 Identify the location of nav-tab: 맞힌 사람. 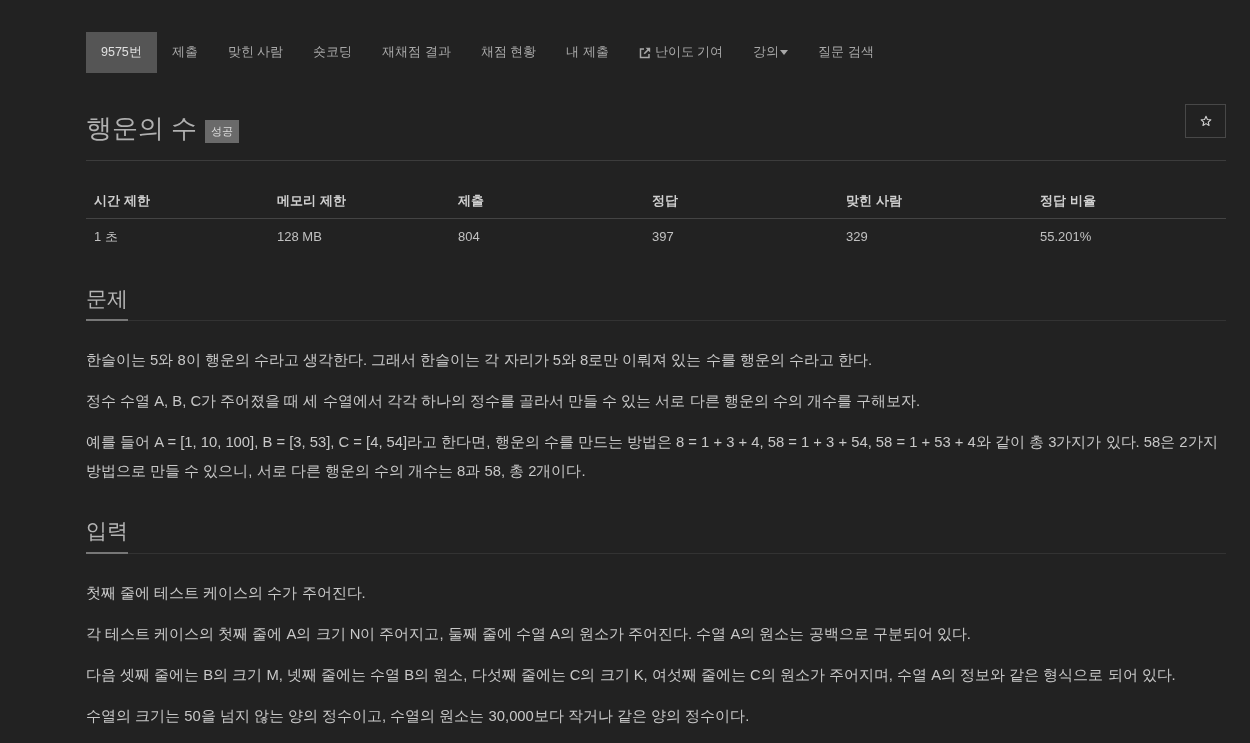
(255, 52).